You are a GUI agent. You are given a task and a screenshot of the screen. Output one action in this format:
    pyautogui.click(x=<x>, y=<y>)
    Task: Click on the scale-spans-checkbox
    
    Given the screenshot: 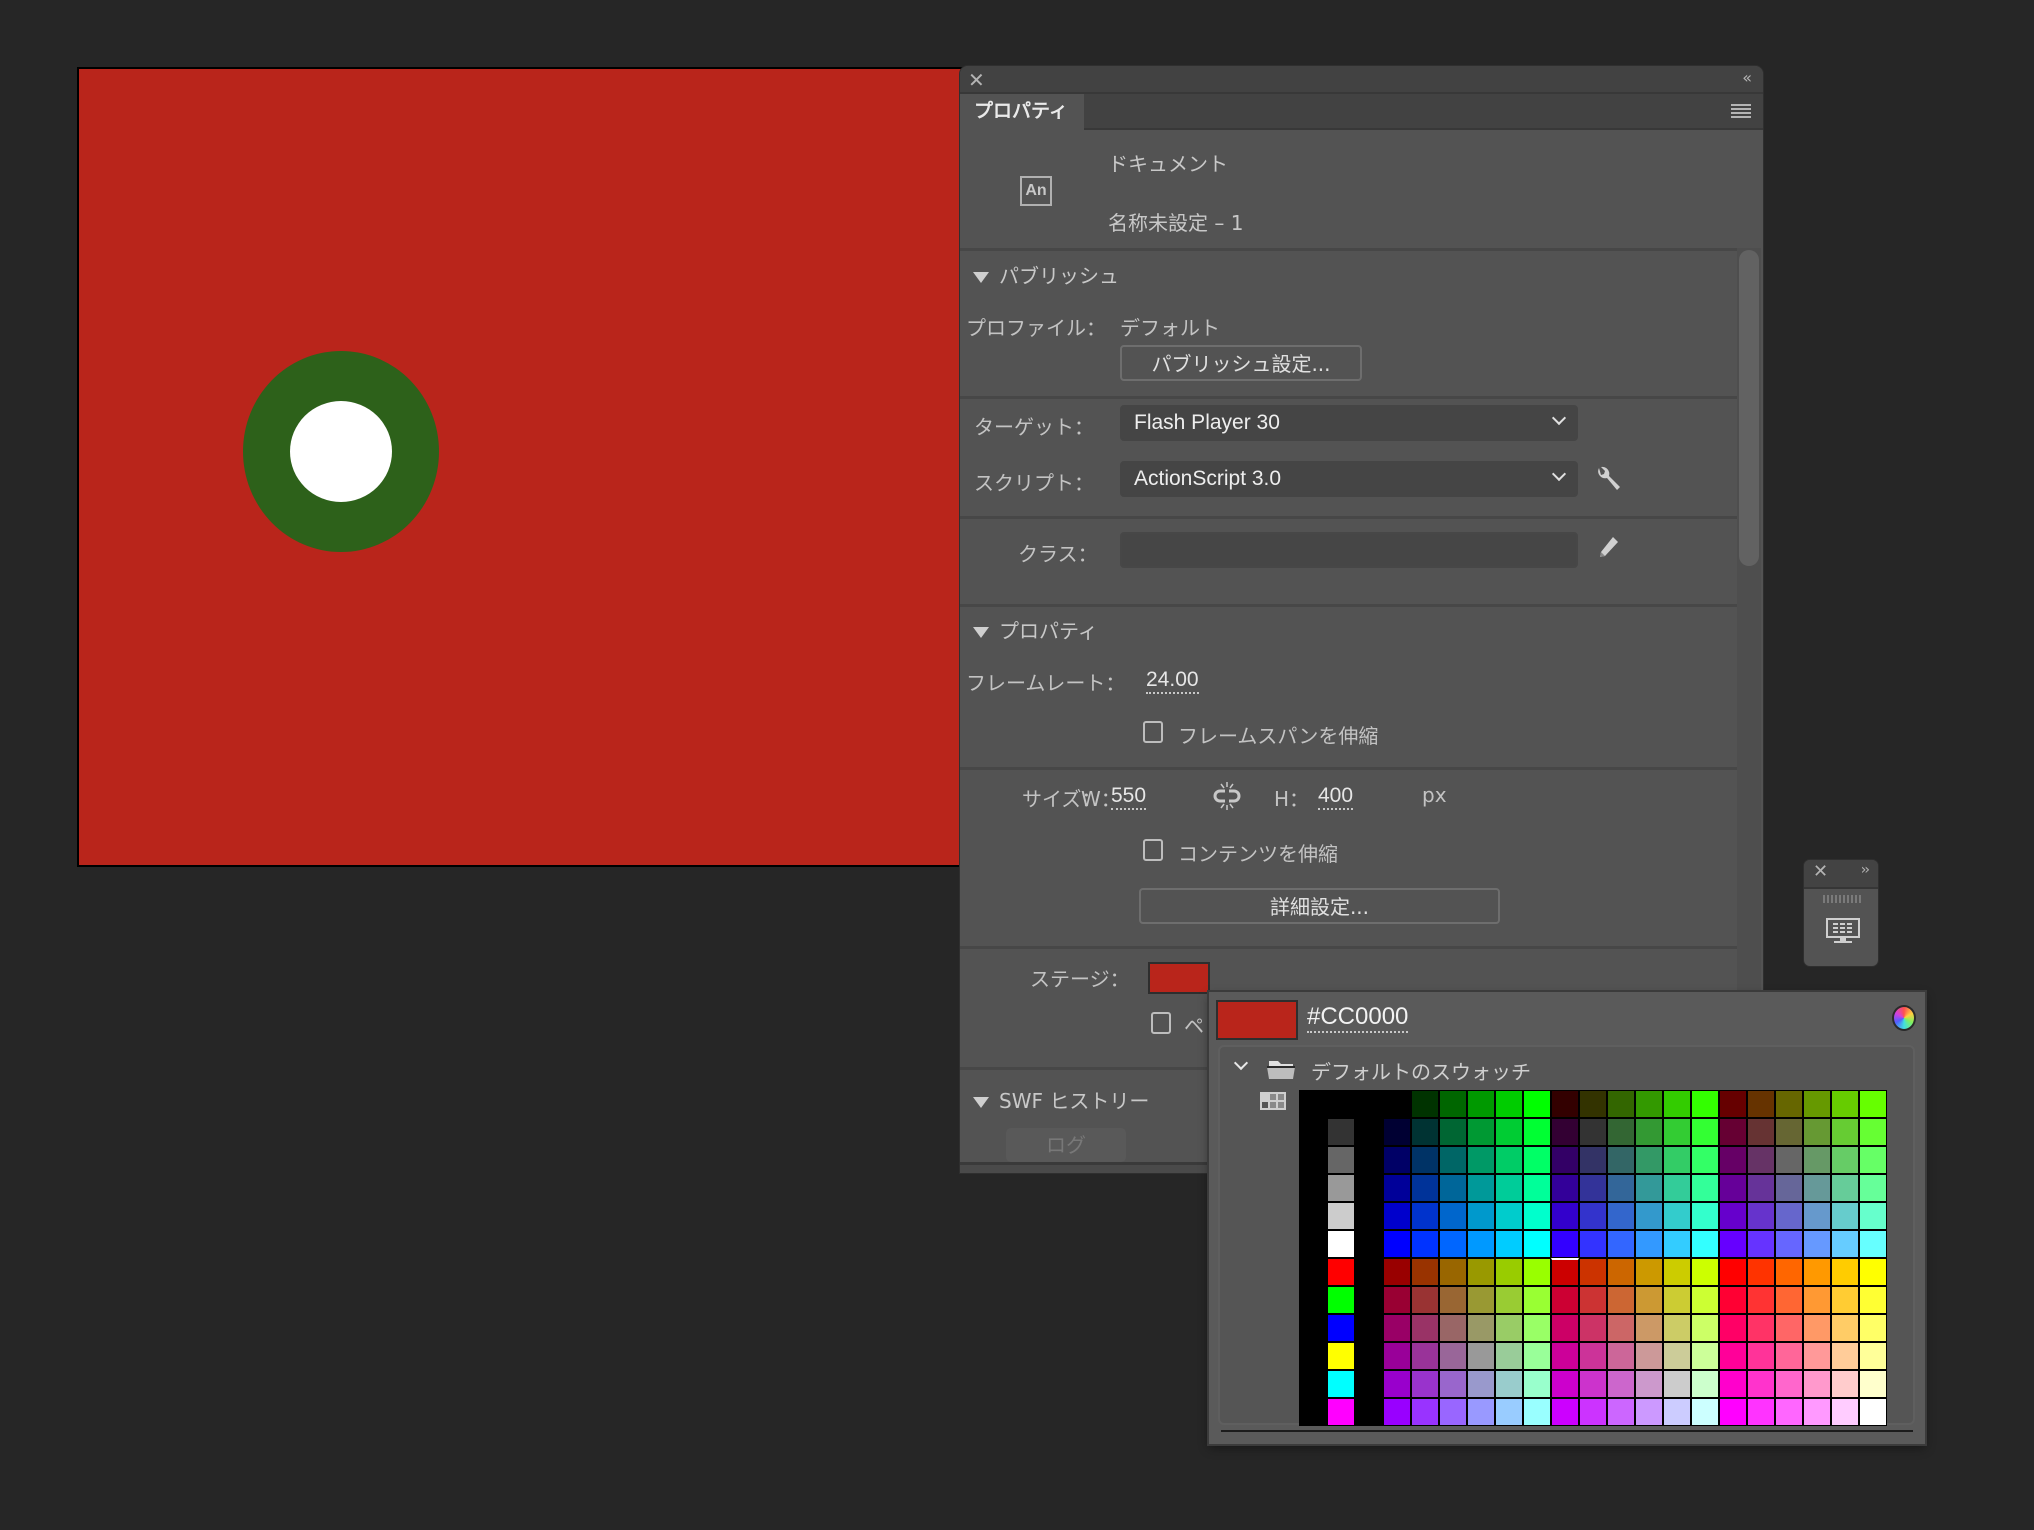 What is the action you would take?
    pyautogui.click(x=1153, y=732)
    